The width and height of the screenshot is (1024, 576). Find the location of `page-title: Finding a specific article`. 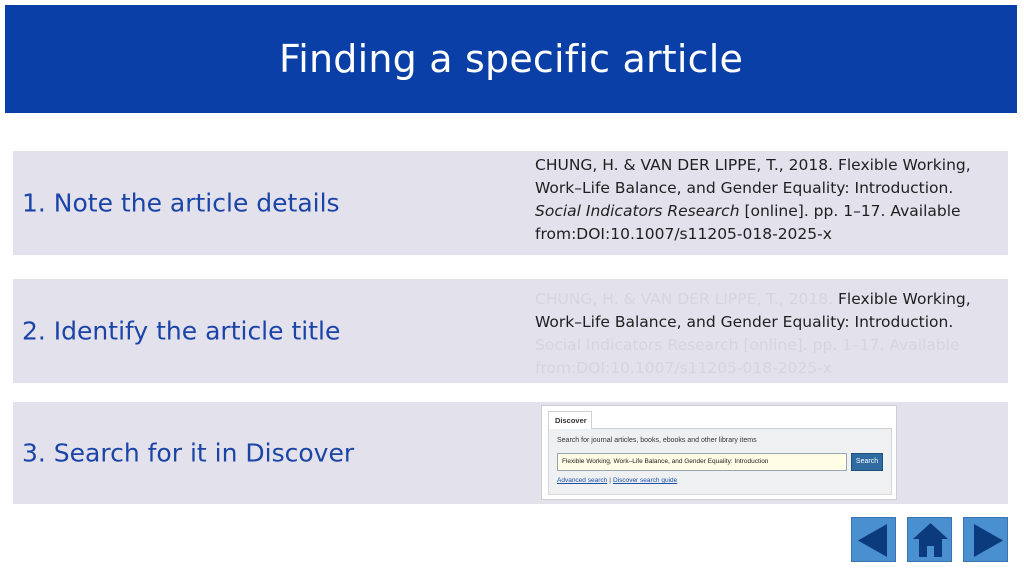

page-title: Finding a specific article is located at coordinates (511, 59).